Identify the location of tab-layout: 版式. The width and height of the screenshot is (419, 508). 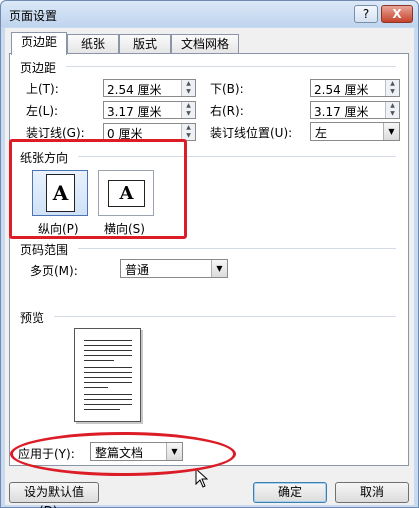
(145, 44).